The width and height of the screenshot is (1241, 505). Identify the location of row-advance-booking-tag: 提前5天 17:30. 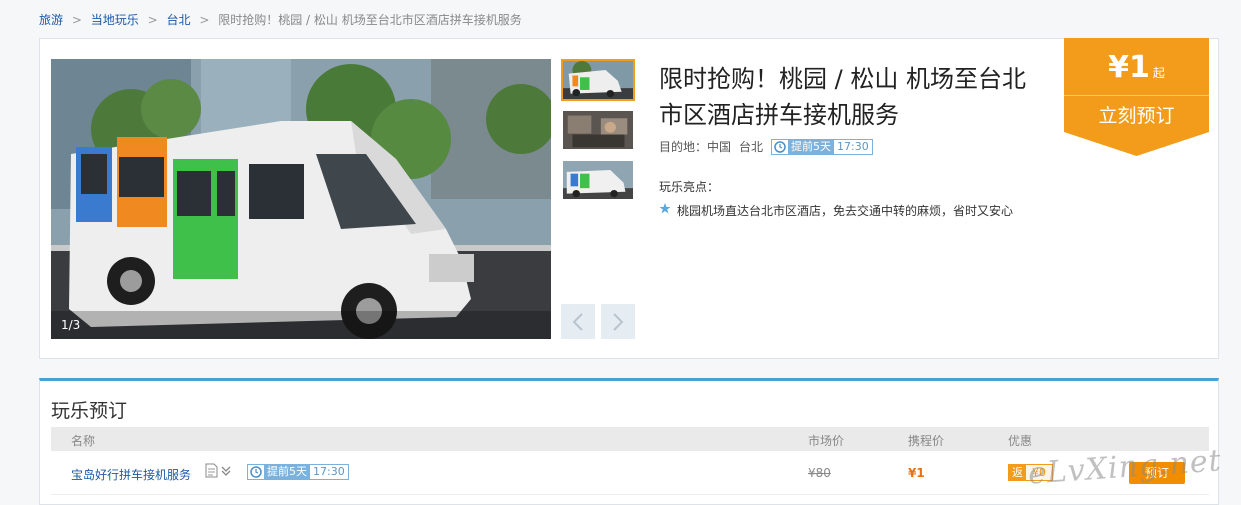
(298, 472).